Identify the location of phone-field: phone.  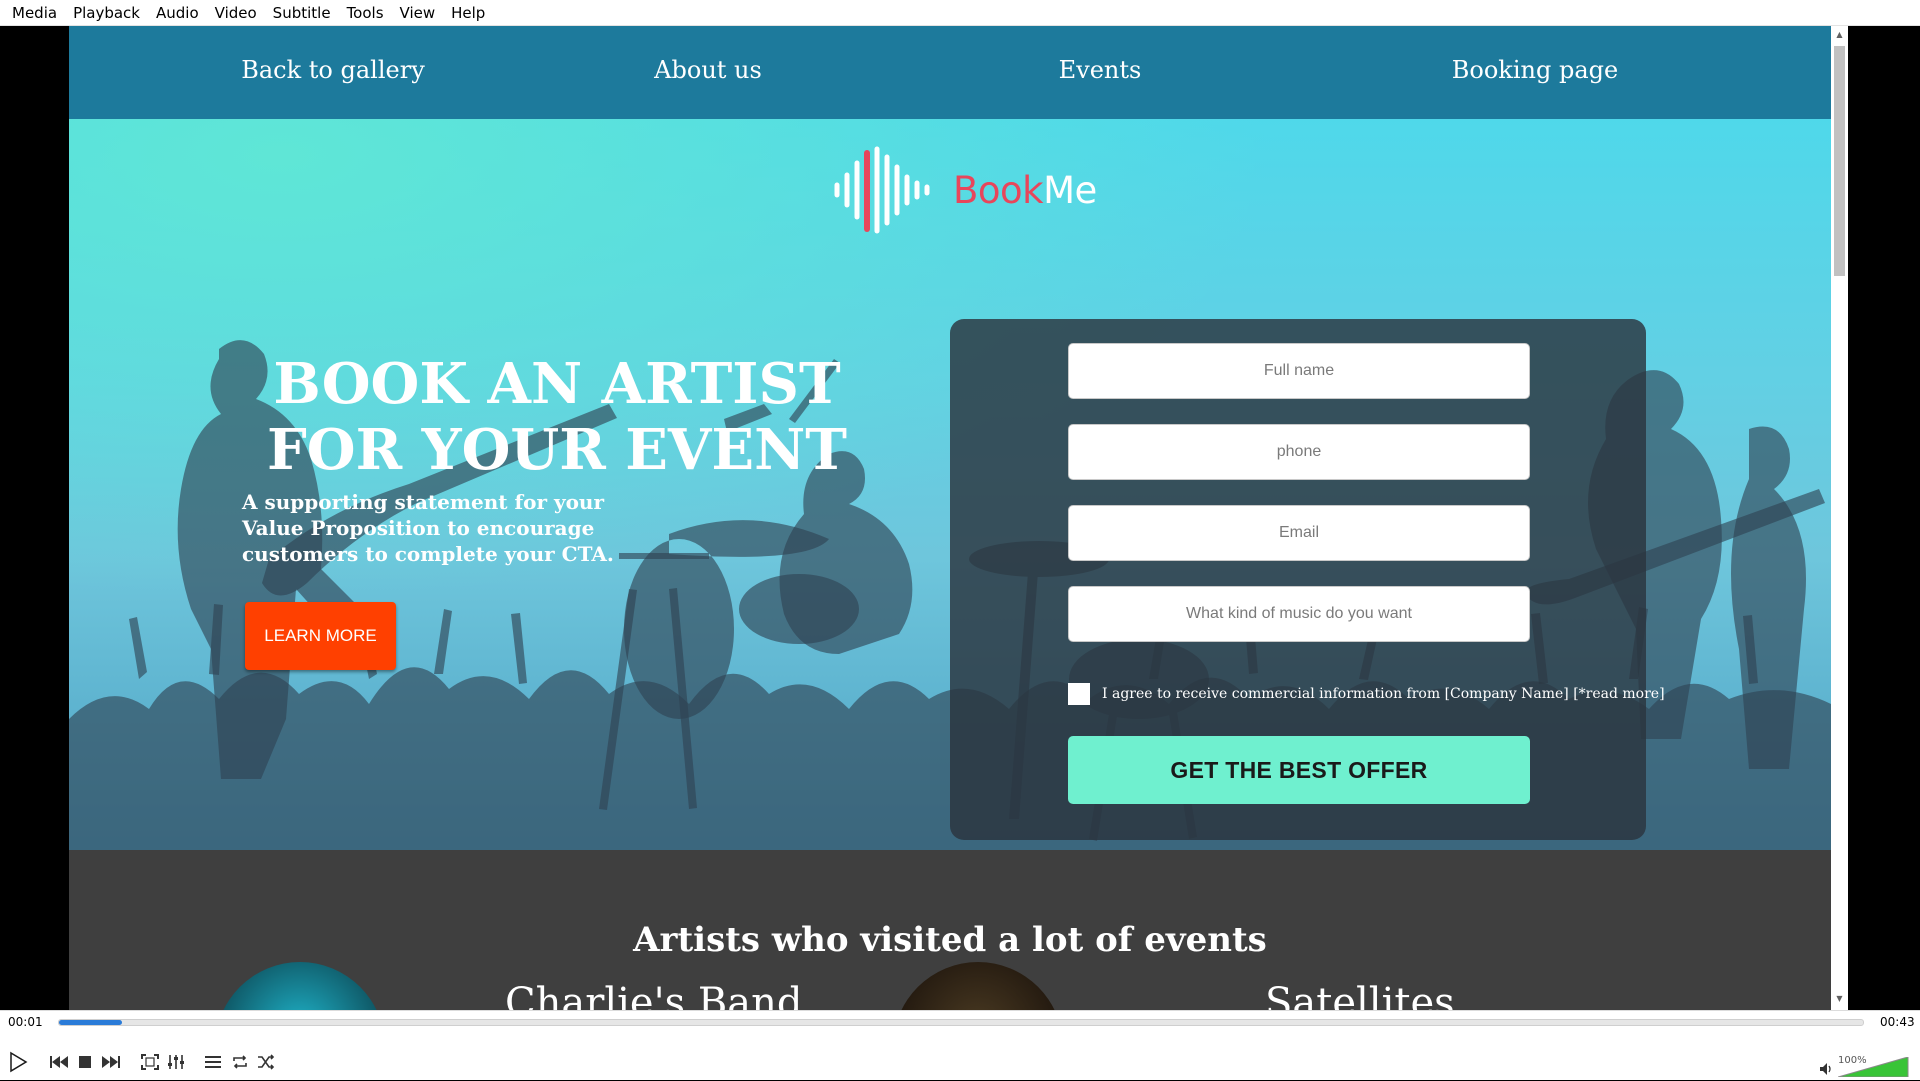
(1299, 452).